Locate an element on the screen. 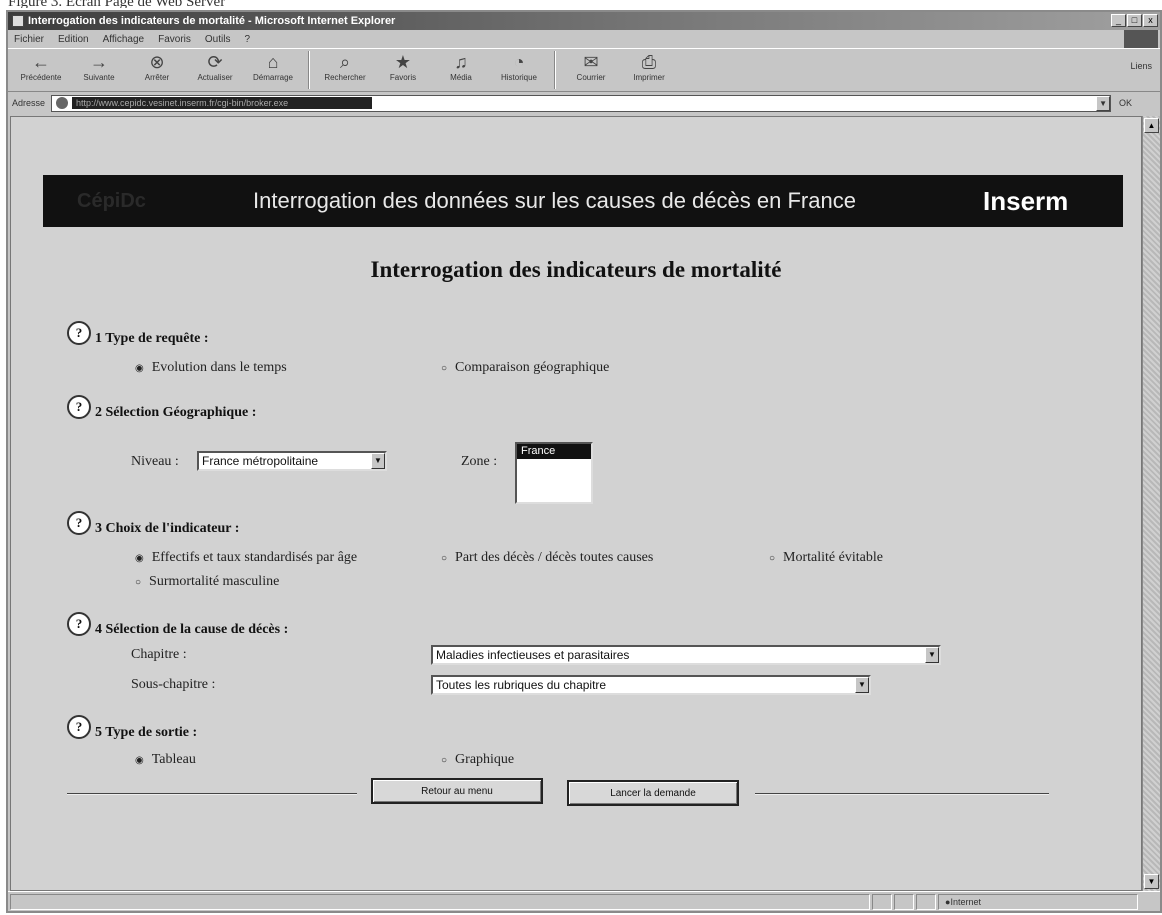  inserm-logo: Inserm is located at coordinates (1026, 200).